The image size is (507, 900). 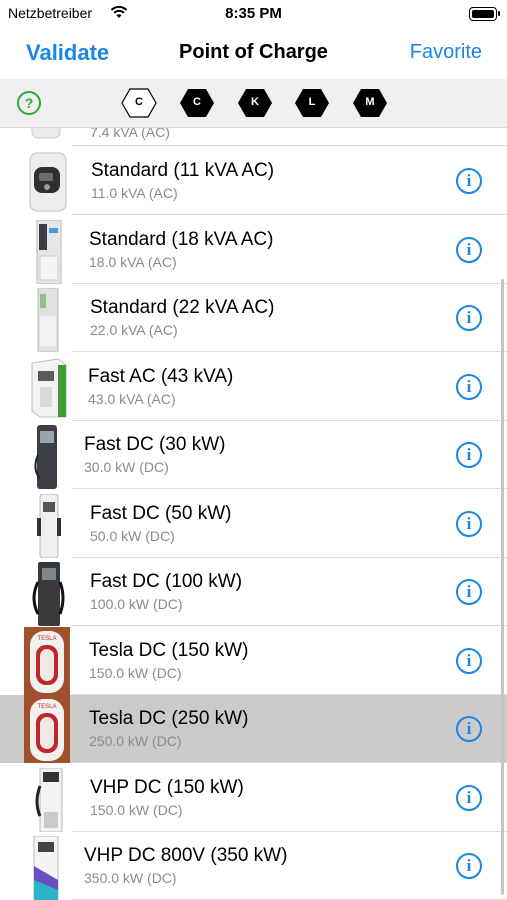 What do you see at coordinates (169, 718) in the screenshot?
I see `item-title: Tesla DC (250 kW)` at bounding box center [169, 718].